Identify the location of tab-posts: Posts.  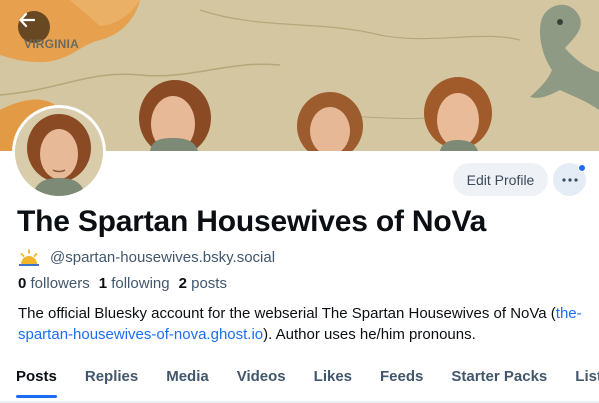
(36, 380).